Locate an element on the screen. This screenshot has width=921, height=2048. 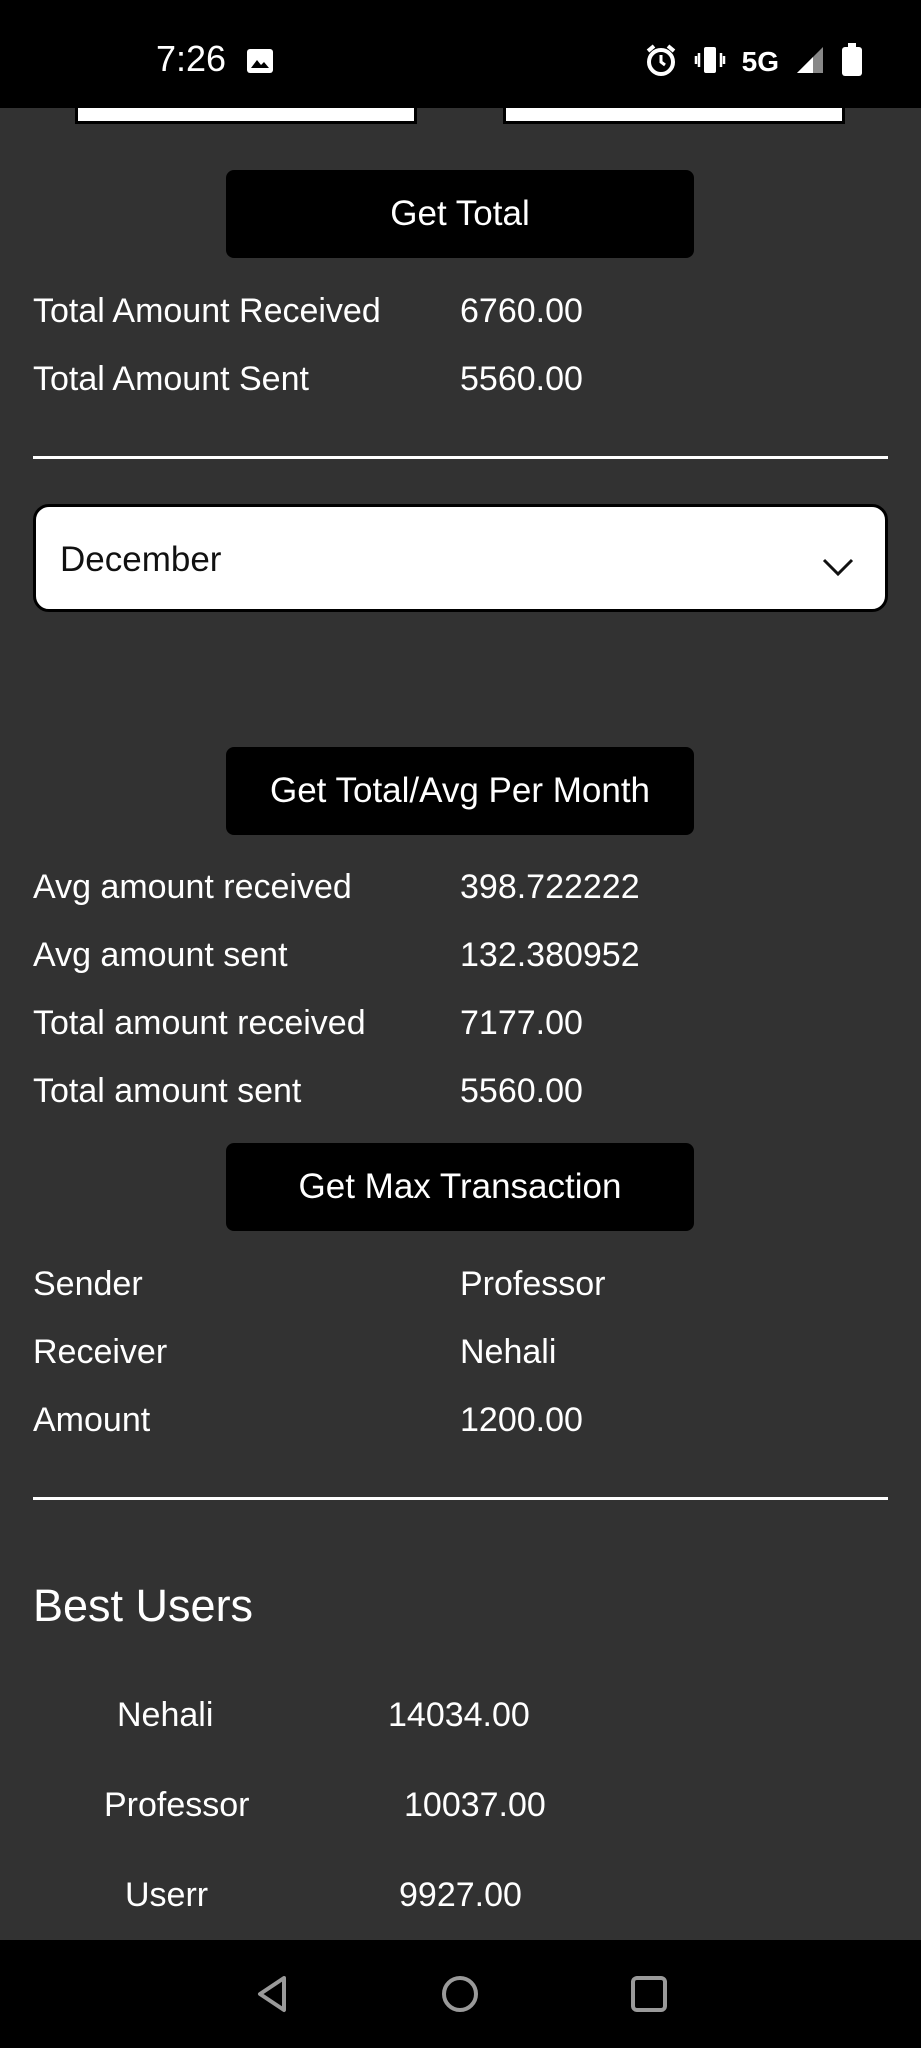
receiver-value: Nehali is located at coordinates (508, 1352).